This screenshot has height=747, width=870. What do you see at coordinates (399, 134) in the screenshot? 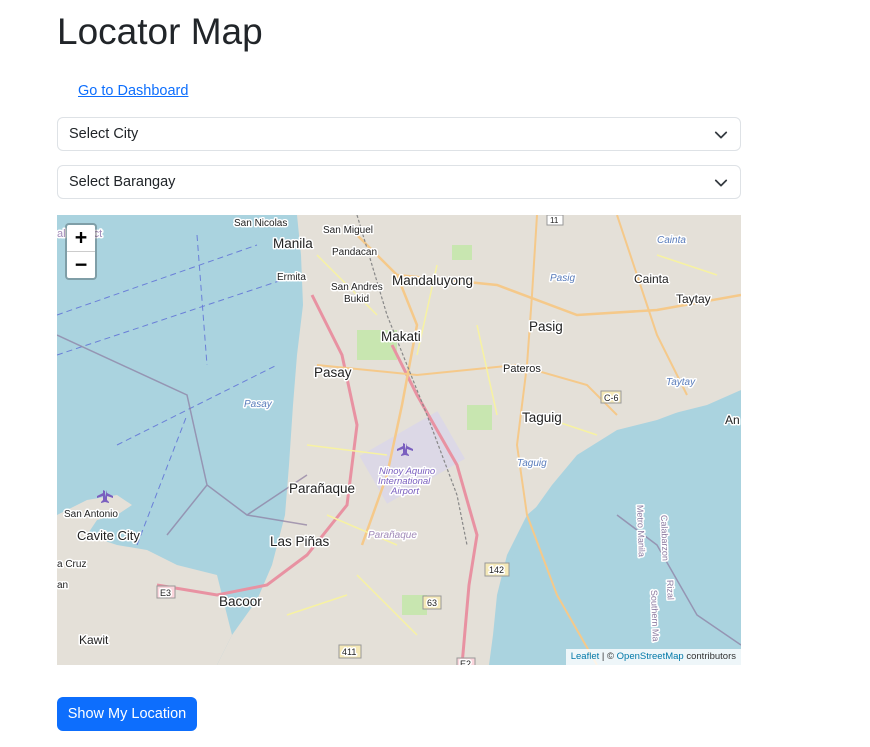
I see `city-select: Select City` at bounding box center [399, 134].